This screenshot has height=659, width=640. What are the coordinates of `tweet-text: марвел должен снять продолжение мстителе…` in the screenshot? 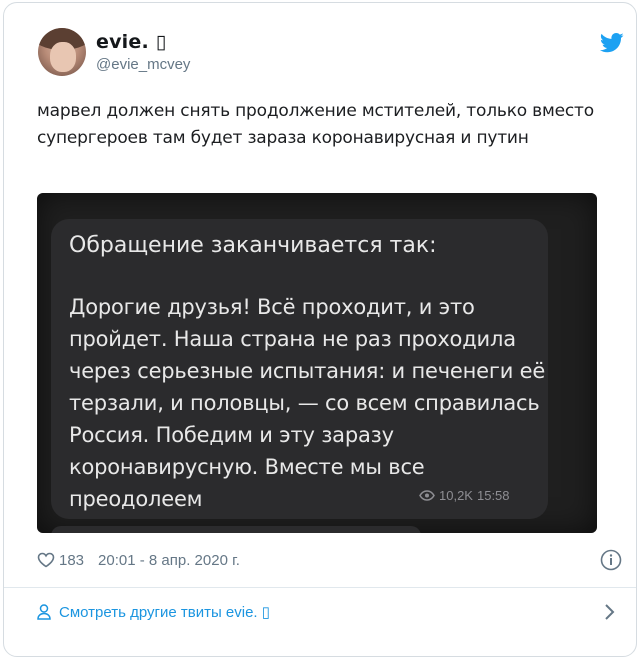 It's located at (315, 124).